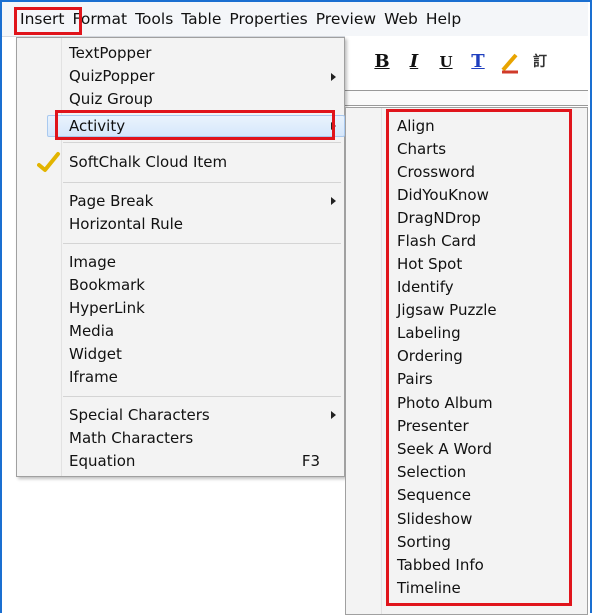 This screenshot has height=615, width=592. Describe the element at coordinates (466, 98) in the screenshot. I see `ruler` at that location.